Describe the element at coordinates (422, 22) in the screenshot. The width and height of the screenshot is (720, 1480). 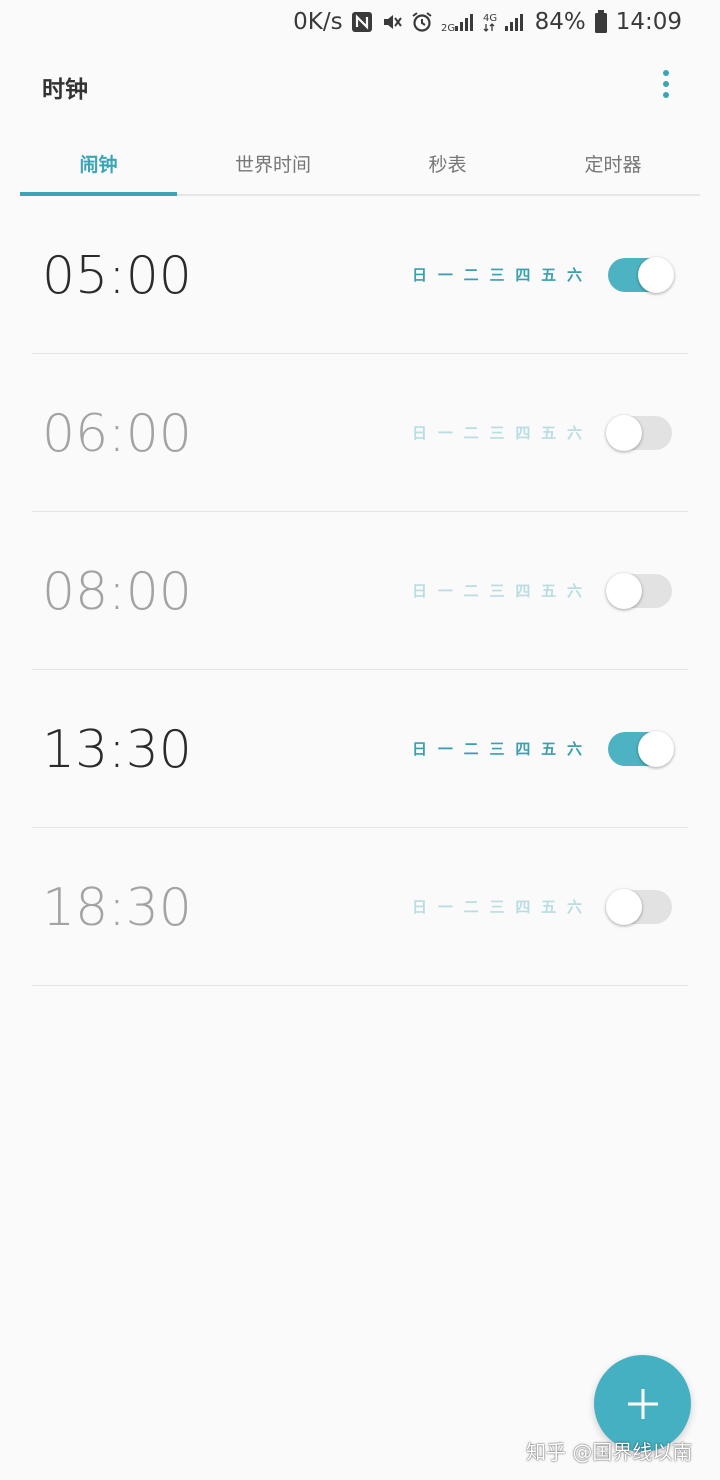
I see `alarm-icon` at that location.